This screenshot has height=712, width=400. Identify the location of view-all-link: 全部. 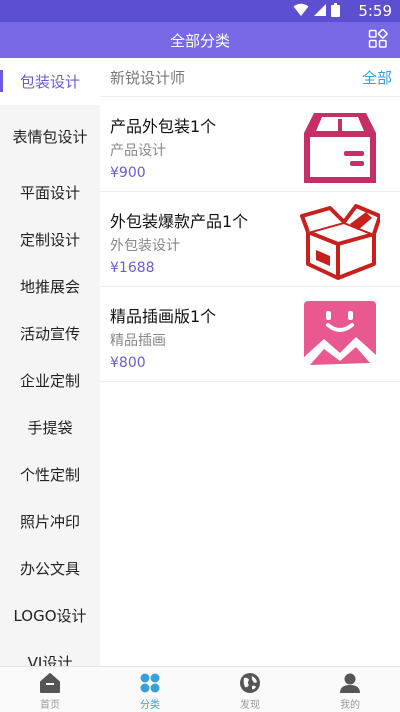
(377, 77).